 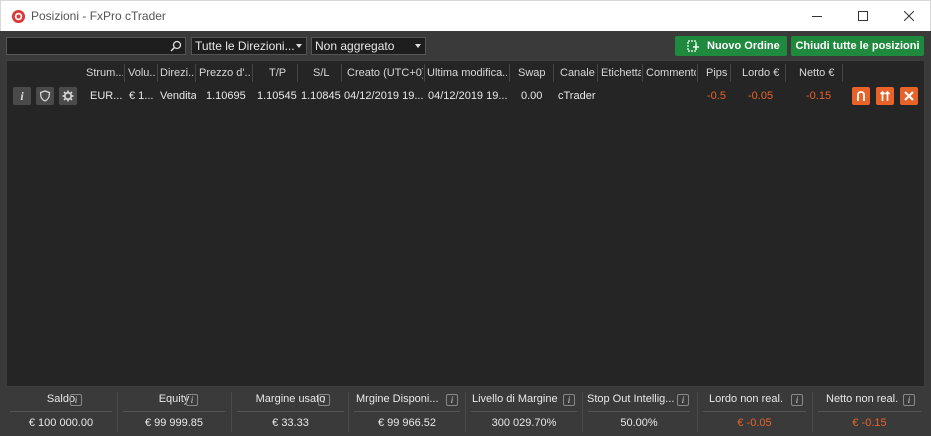 I want to click on minimize-button, so click(x=817, y=16).